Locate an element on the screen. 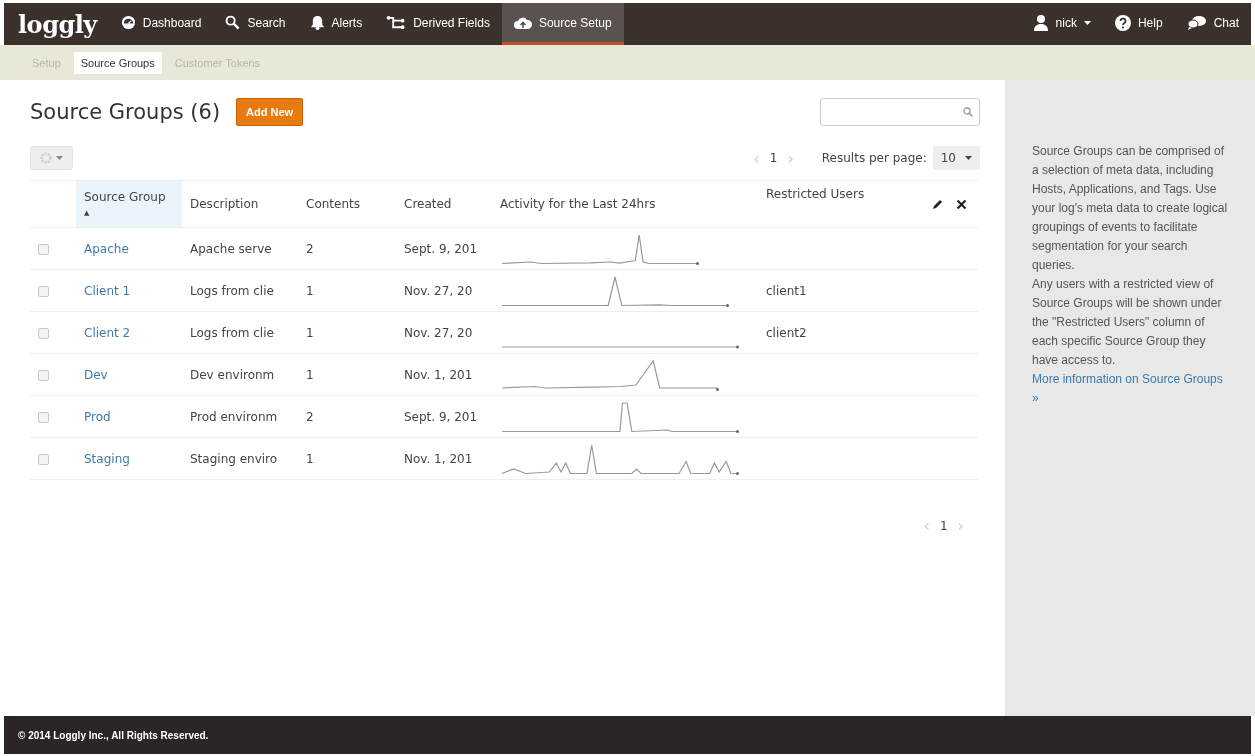 Image resolution: width=1255 pixels, height=756 pixels. user-icon is located at coordinates (1040, 22).